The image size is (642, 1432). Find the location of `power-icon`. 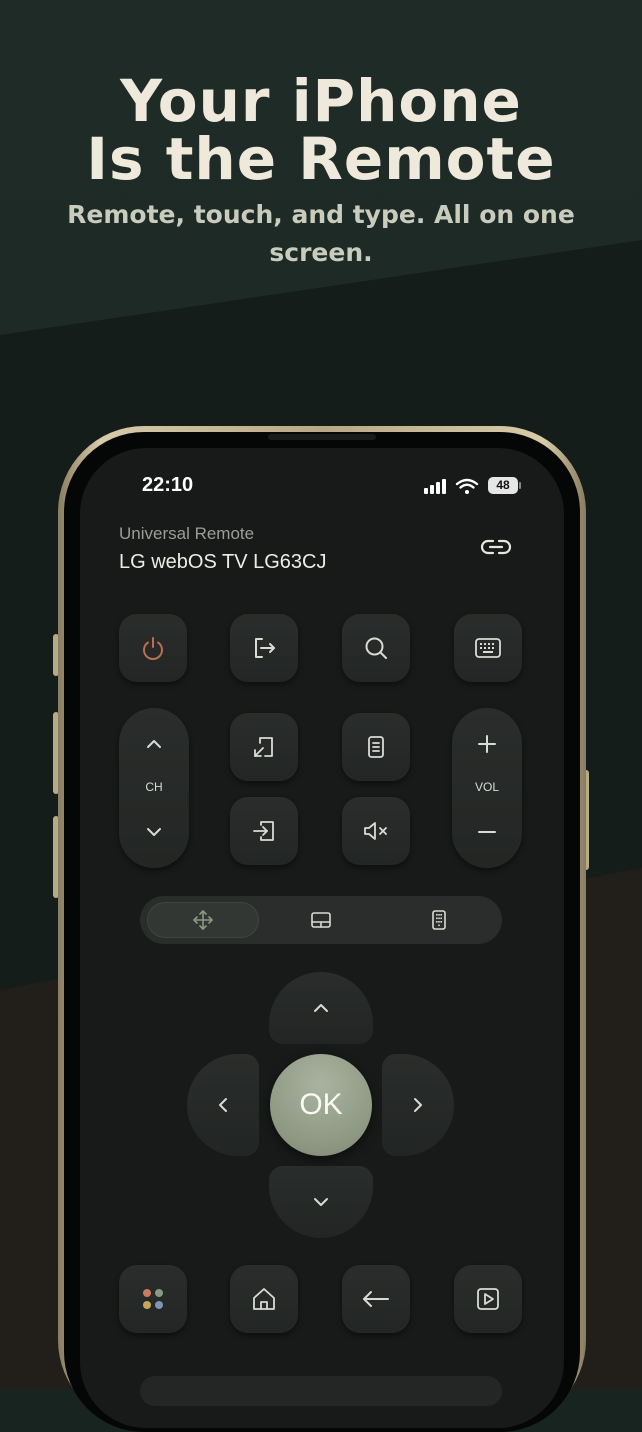

power-icon is located at coordinates (153, 648).